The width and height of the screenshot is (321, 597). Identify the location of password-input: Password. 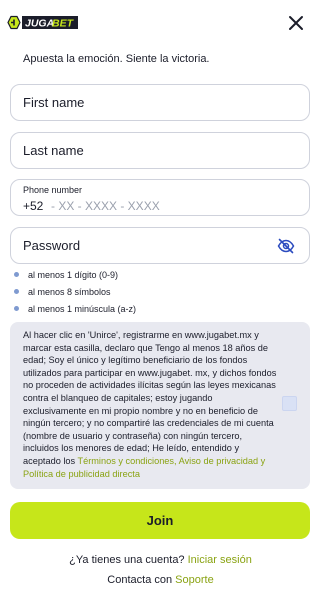
(160, 245).